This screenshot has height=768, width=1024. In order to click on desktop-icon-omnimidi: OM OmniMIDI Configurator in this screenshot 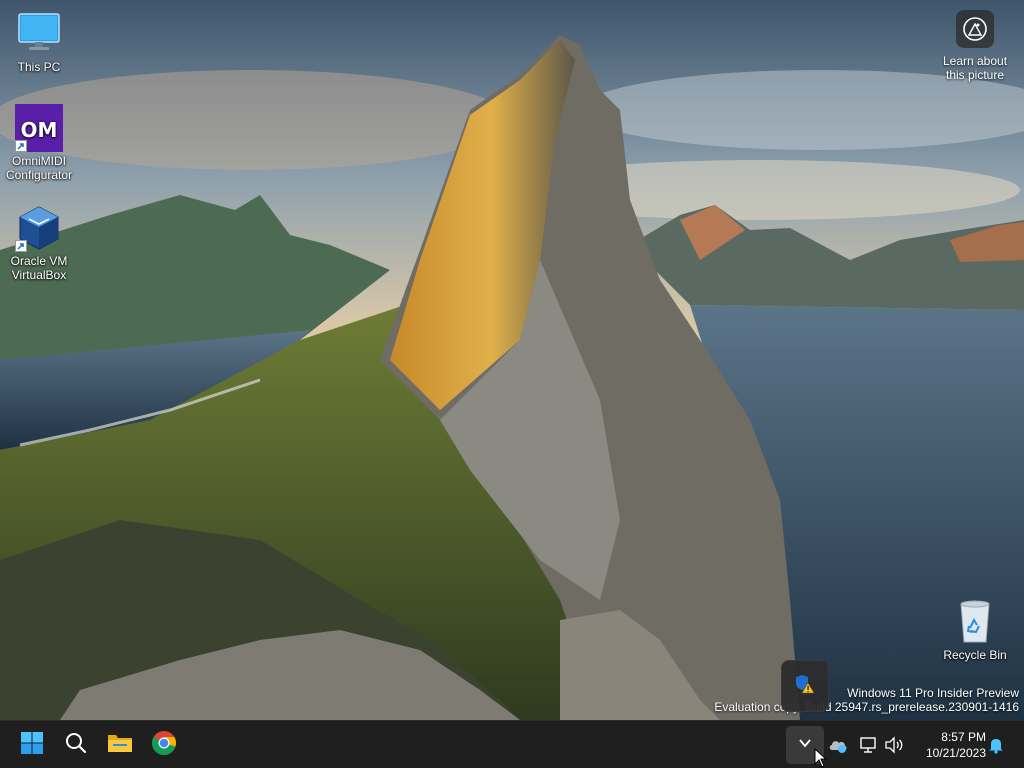, I will do `click(39, 143)`.